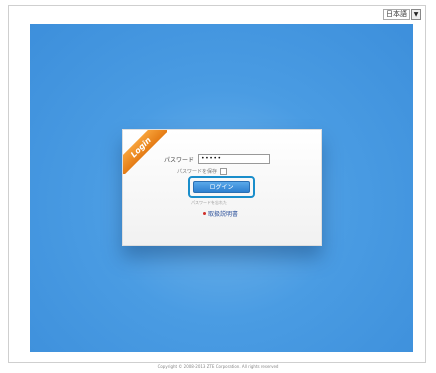 This screenshot has width=436, height=373. What do you see at coordinates (204, 213) in the screenshot?
I see `bullet-icon` at bounding box center [204, 213].